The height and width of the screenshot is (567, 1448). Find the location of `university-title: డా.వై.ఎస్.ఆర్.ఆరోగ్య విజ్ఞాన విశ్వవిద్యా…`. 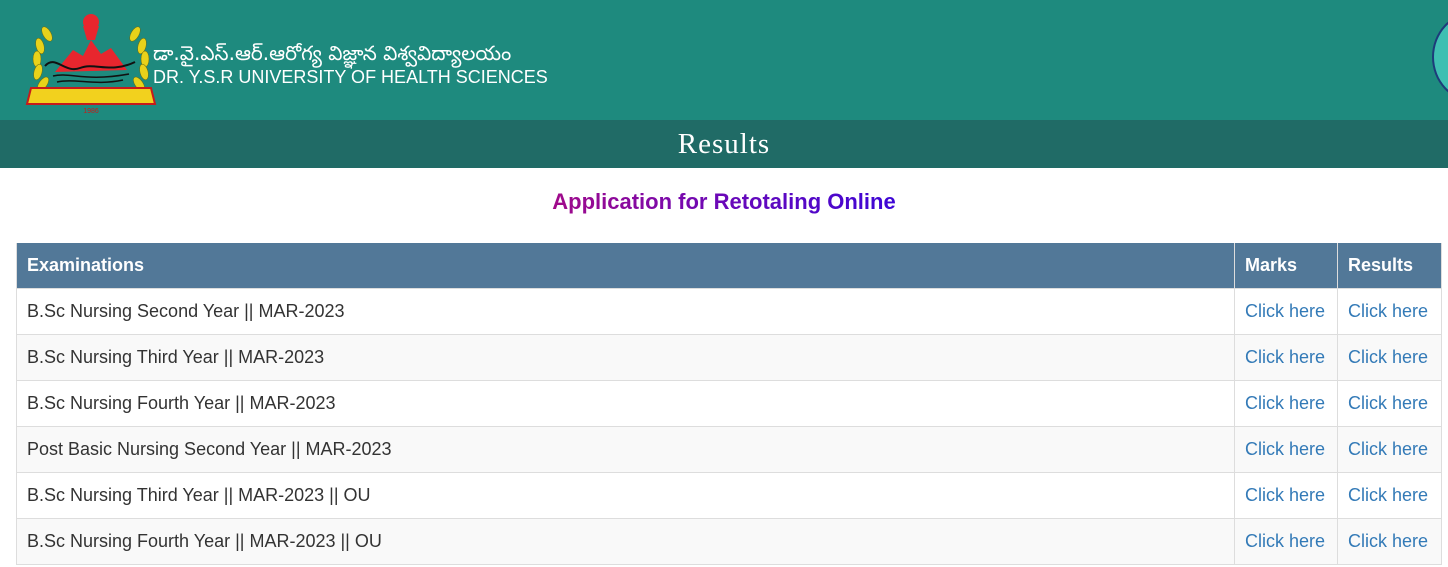

university-title: డా.వై.ఎస్.ఆర్.ఆరోగ్య విజ్ఞాన విశ్వవిద్యా… is located at coordinates (350, 65).